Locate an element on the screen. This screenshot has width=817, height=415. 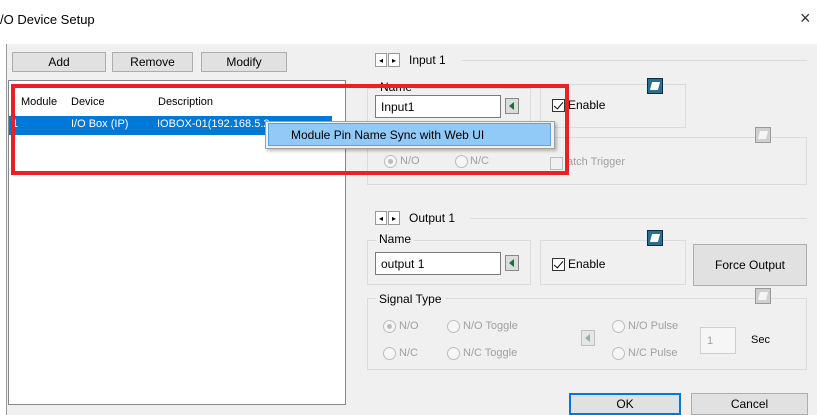
output-enable-checkbox is located at coordinates (558, 264).